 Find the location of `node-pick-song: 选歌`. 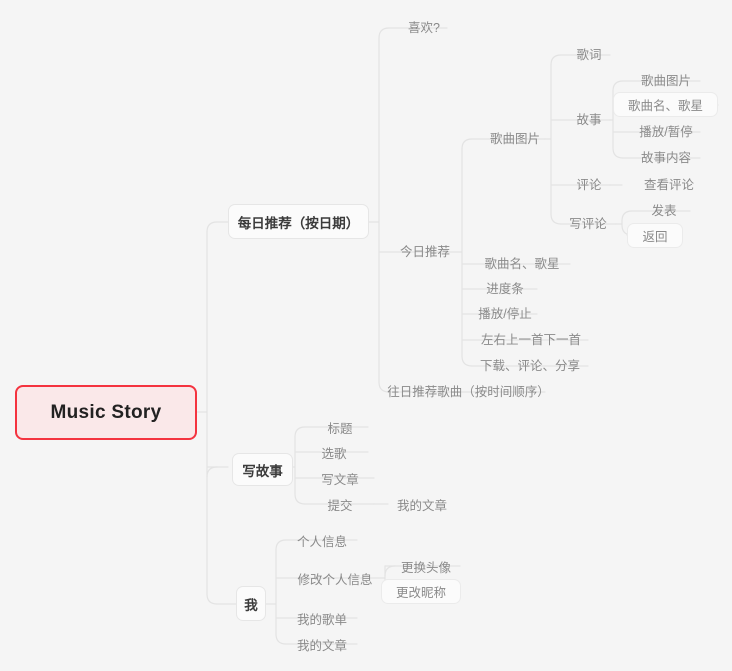

node-pick-song: 选歌 is located at coordinates (334, 452).